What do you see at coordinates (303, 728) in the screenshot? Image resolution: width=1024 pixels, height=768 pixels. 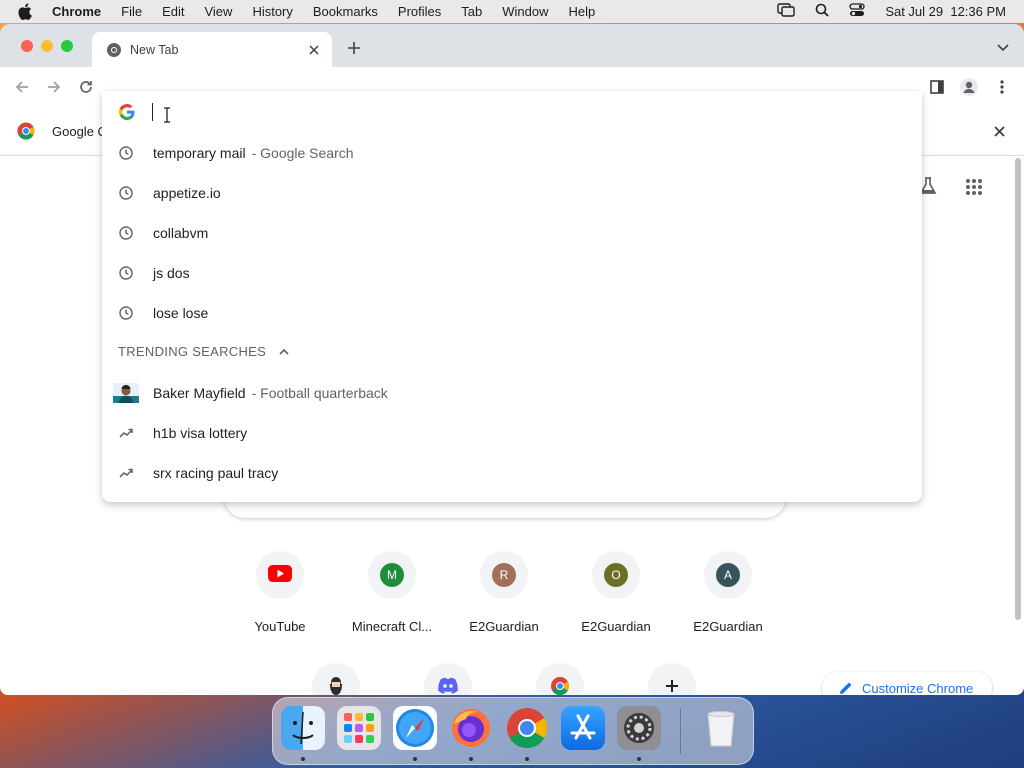 I see `finder-icon` at bounding box center [303, 728].